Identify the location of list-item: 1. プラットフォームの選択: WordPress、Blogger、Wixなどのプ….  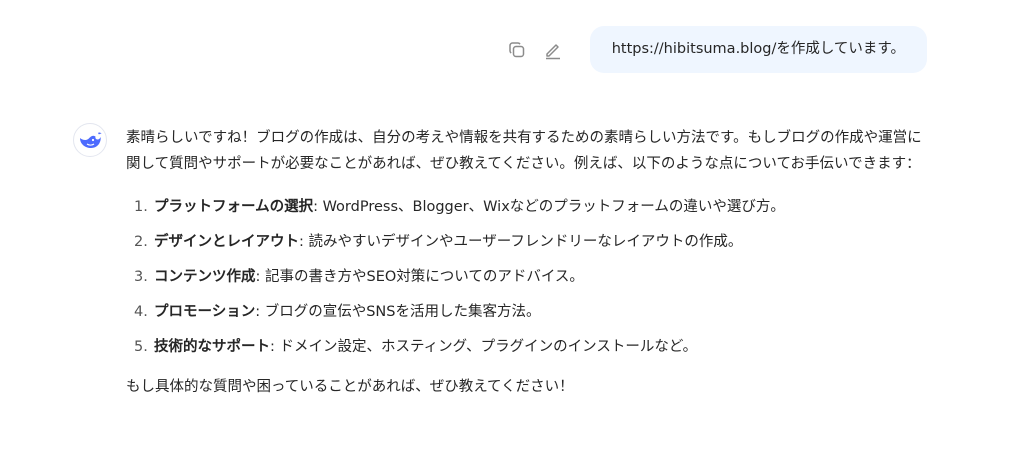
(526, 207).